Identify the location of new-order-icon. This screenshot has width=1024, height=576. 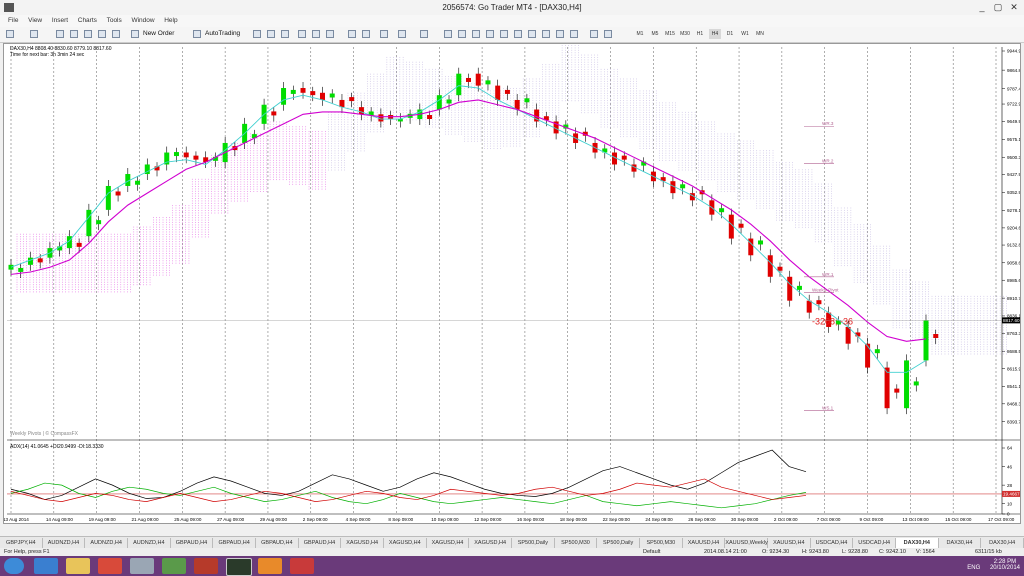
(135, 34).